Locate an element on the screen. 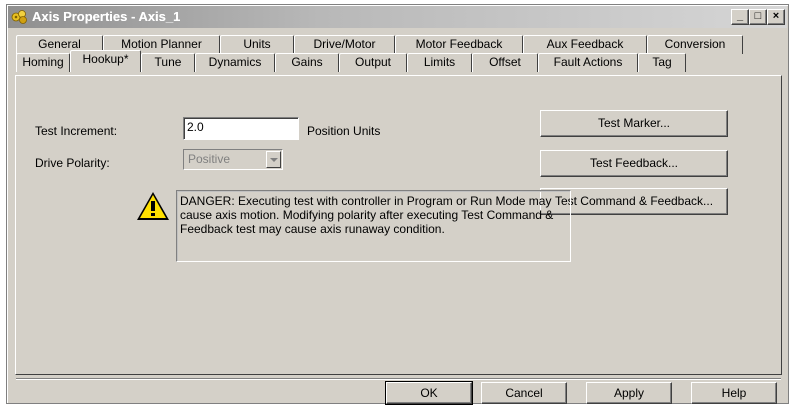  footer-divider is located at coordinates (398, 379).